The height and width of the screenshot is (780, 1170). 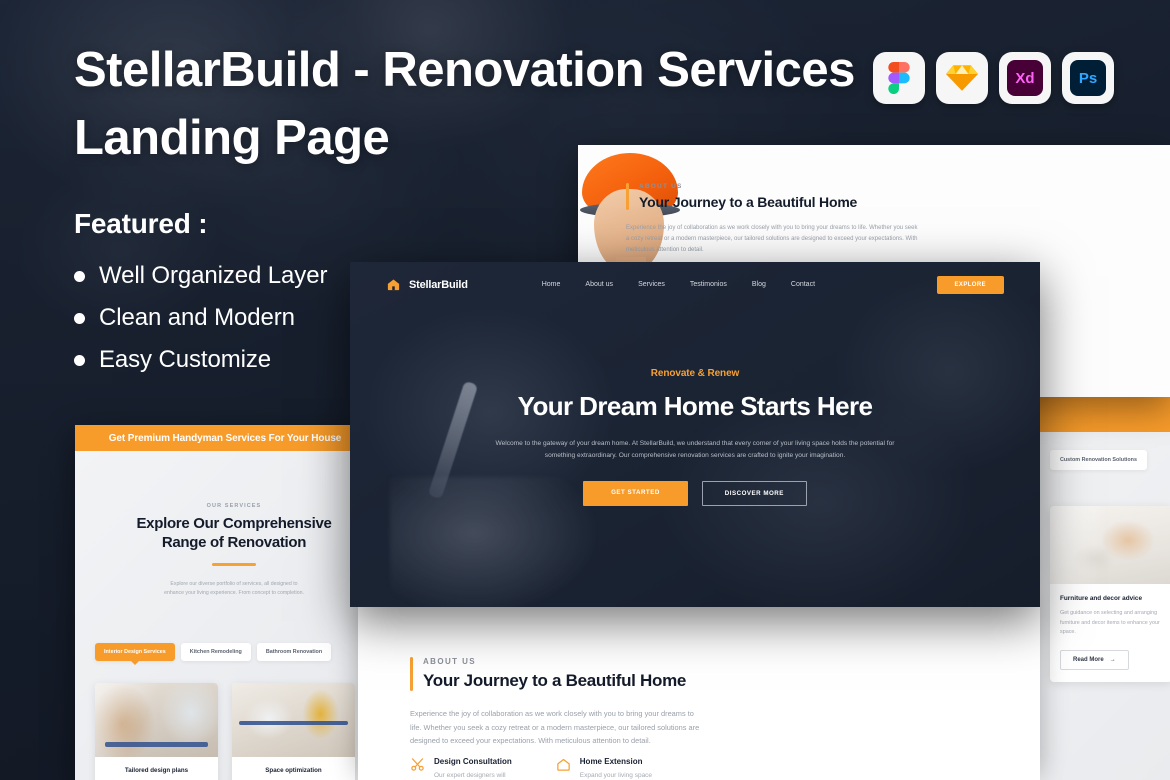 I want to click on sketch-glyph, so click(x=962, y=78).